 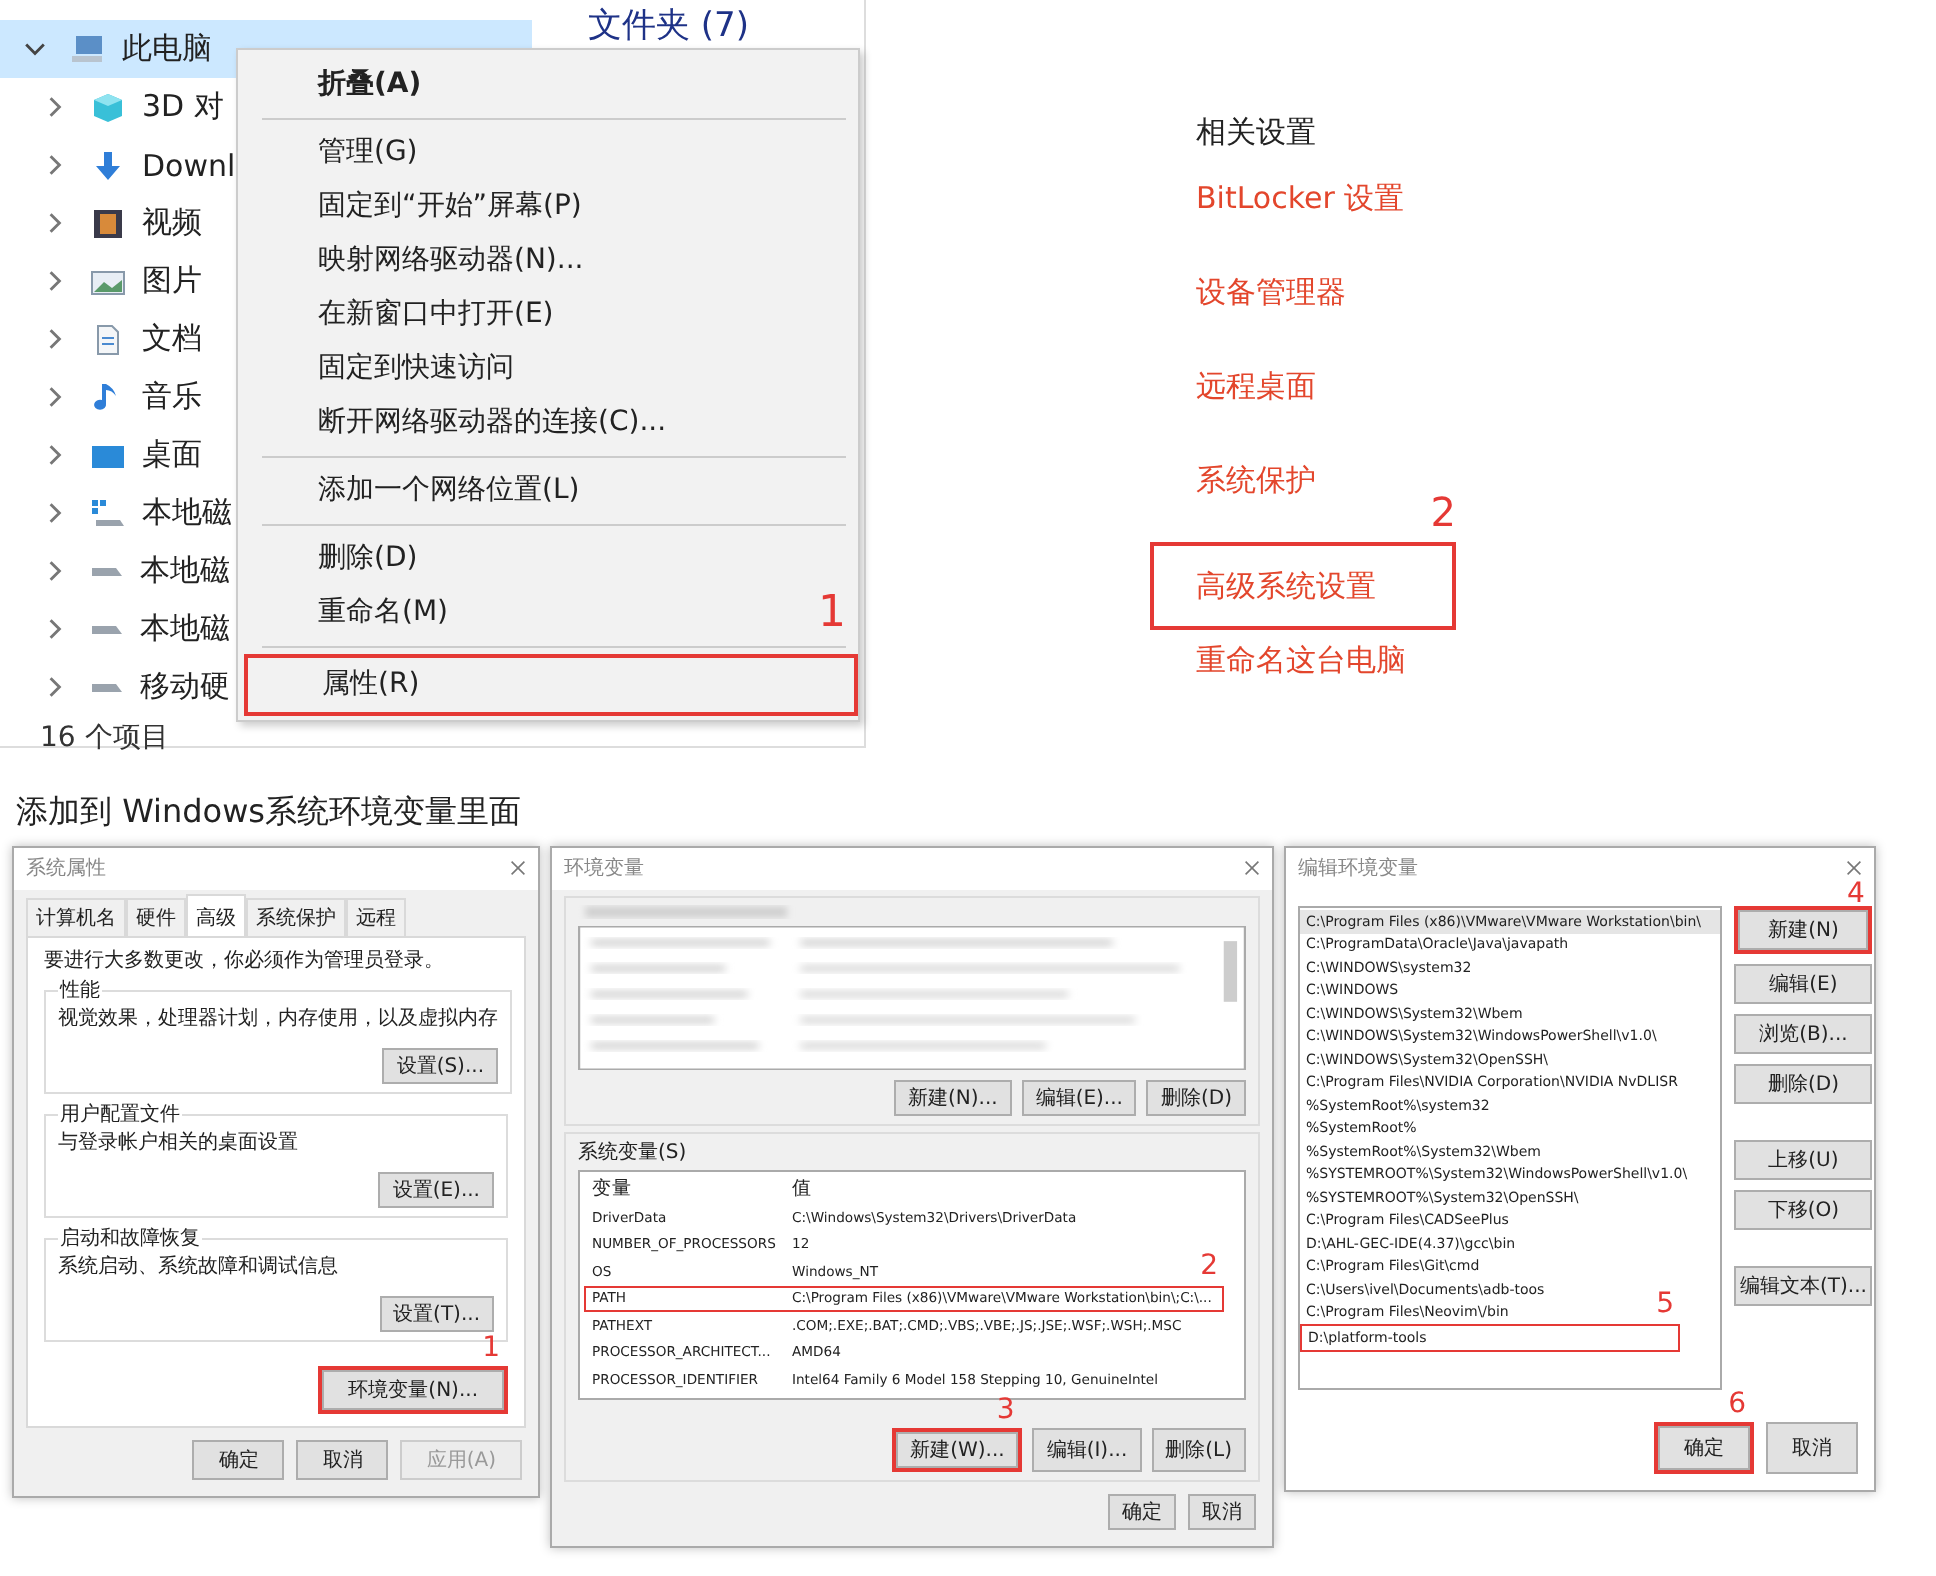 What do you see at coordinates (172, 281) in the screenshot?
I see `tree-label: 图片` at bounding box center [172, 281].